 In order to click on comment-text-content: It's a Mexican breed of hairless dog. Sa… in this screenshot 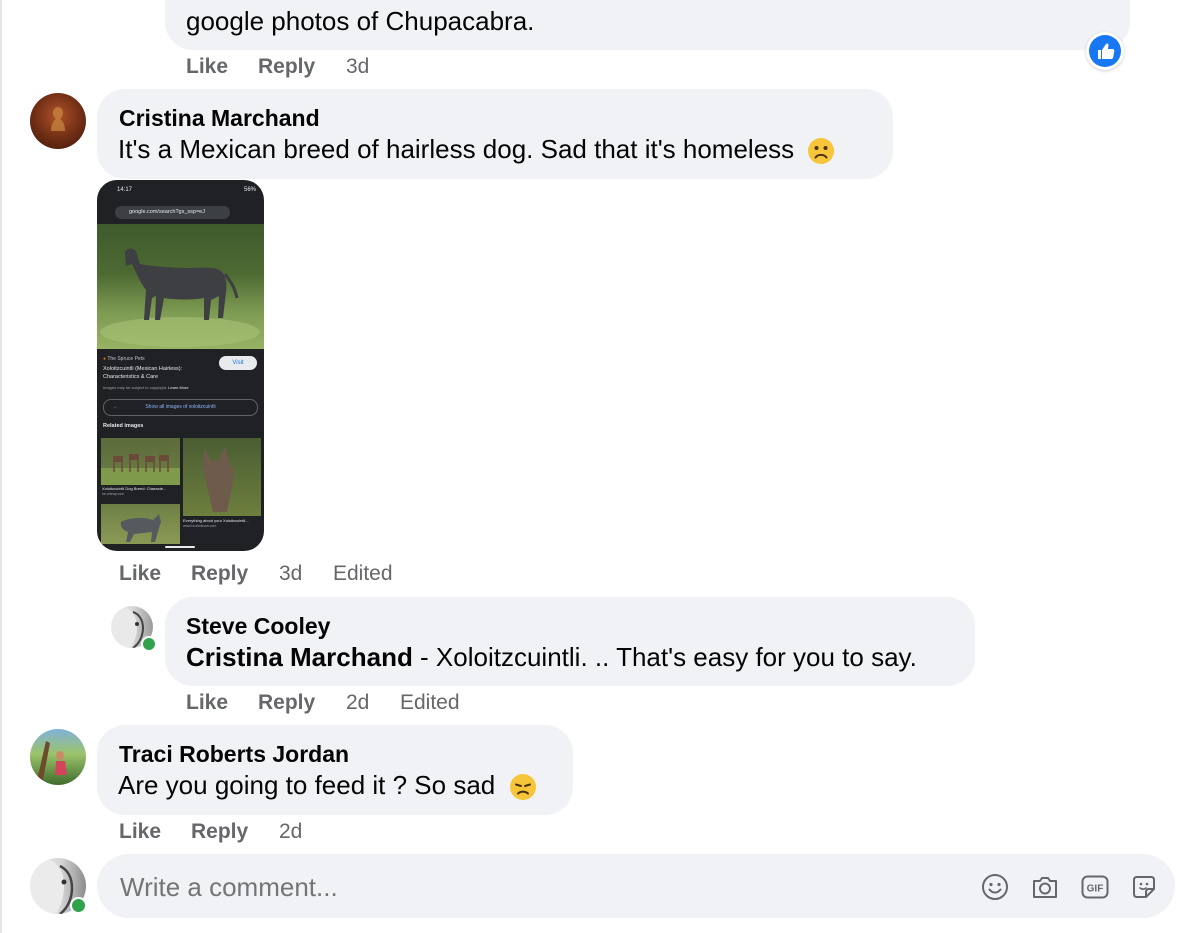, I will do `click(456, 149)`.